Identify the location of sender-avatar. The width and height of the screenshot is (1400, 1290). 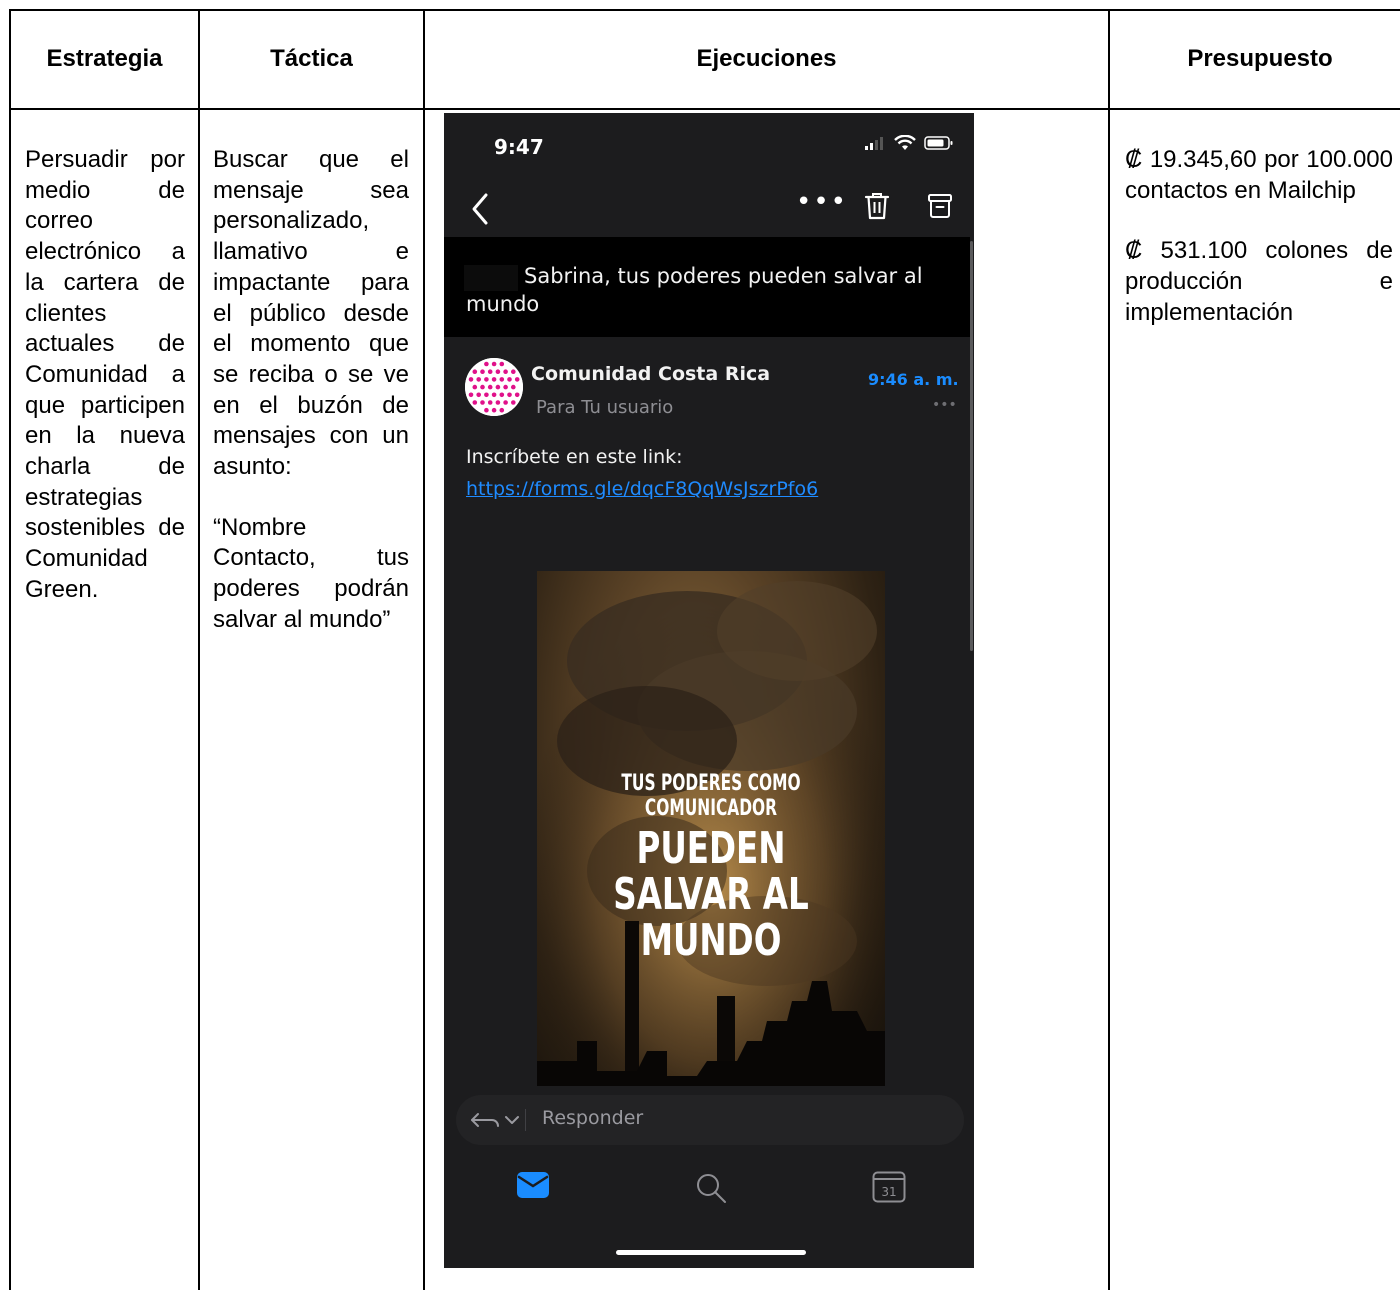
(494, 387).